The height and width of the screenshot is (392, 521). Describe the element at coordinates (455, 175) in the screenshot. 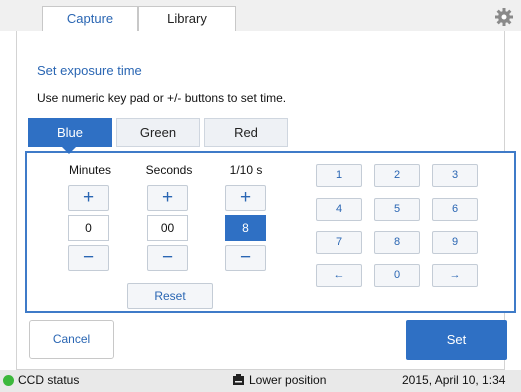

I see `keypad-3-button: 3` at that location.